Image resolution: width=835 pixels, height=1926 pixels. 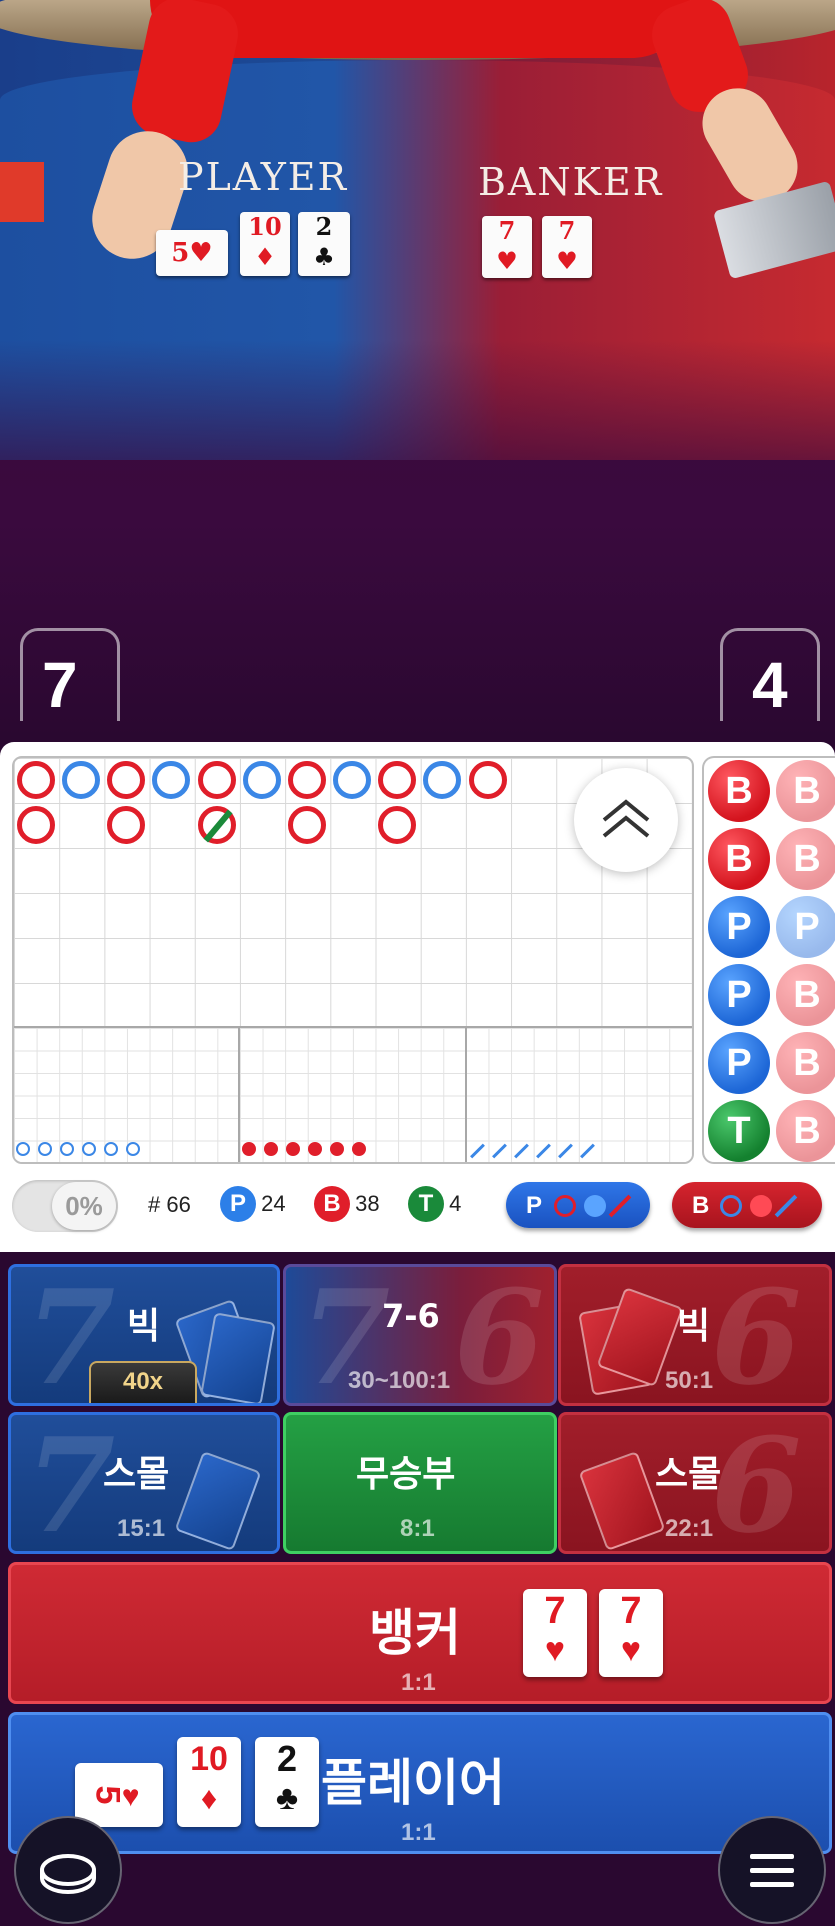 I want to click on chat-button, so click(x=68, y=1870).